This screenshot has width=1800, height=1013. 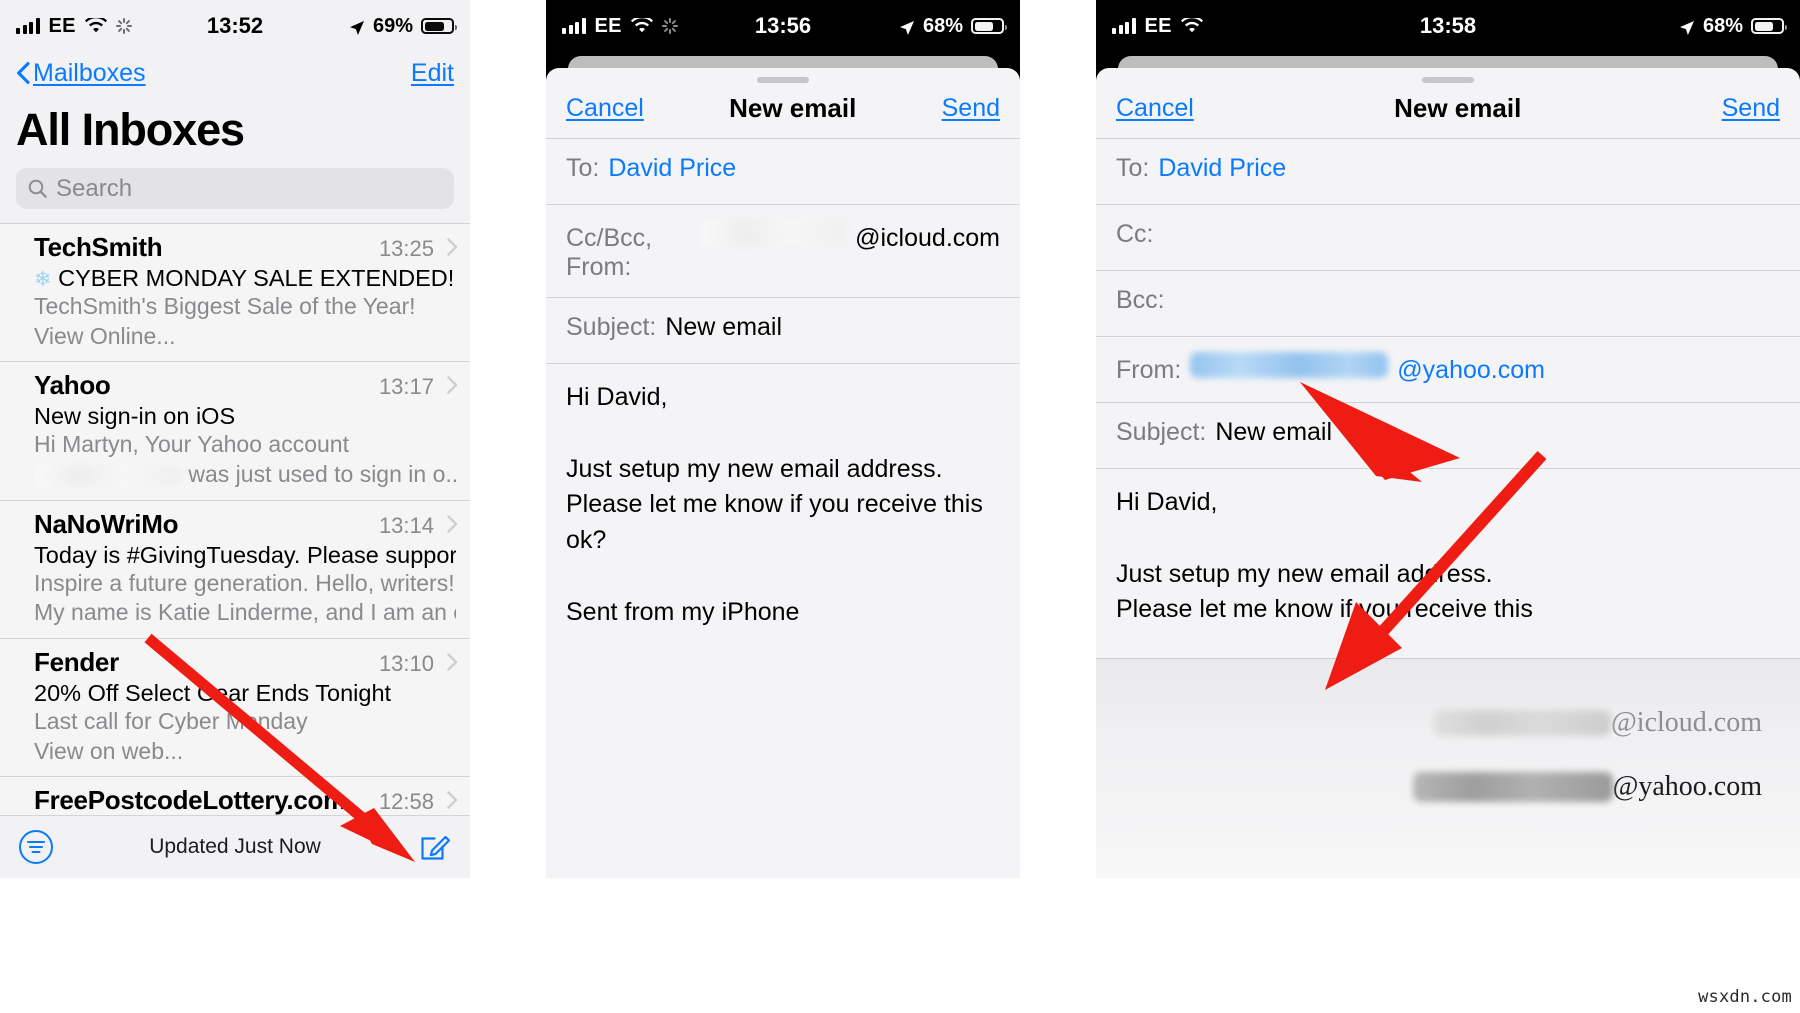 I want to click on mail-sender: Fender, so click(x=76, y=661).